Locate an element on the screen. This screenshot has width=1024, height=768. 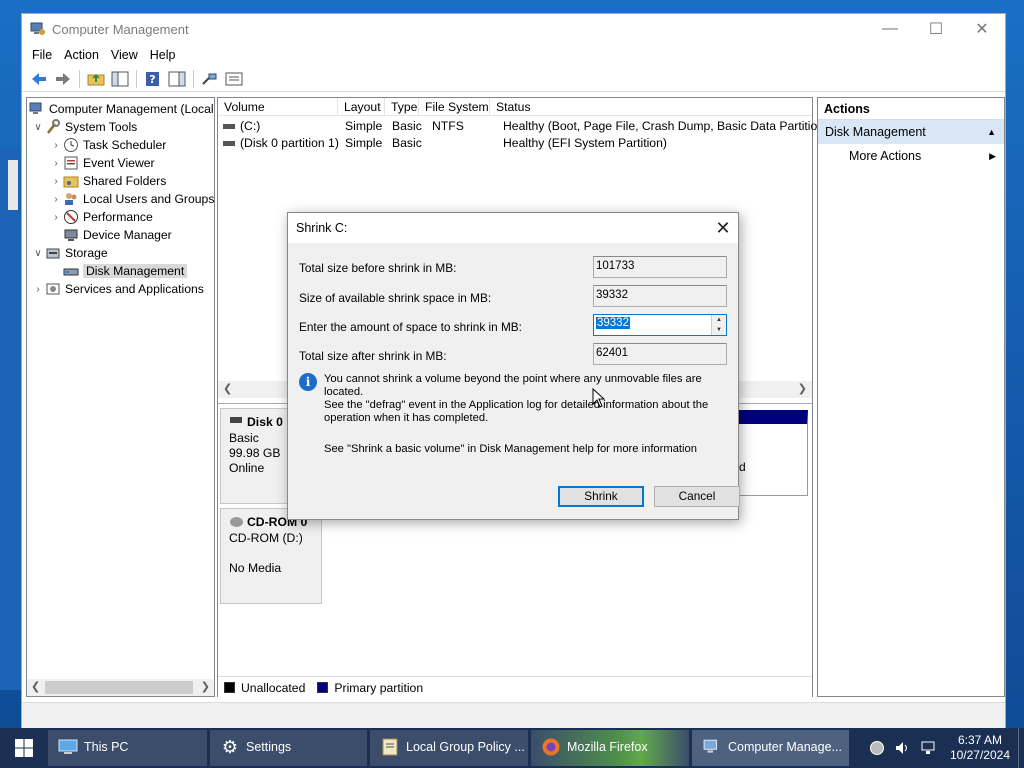
menu-file: File is located at coordinates (42, 55).